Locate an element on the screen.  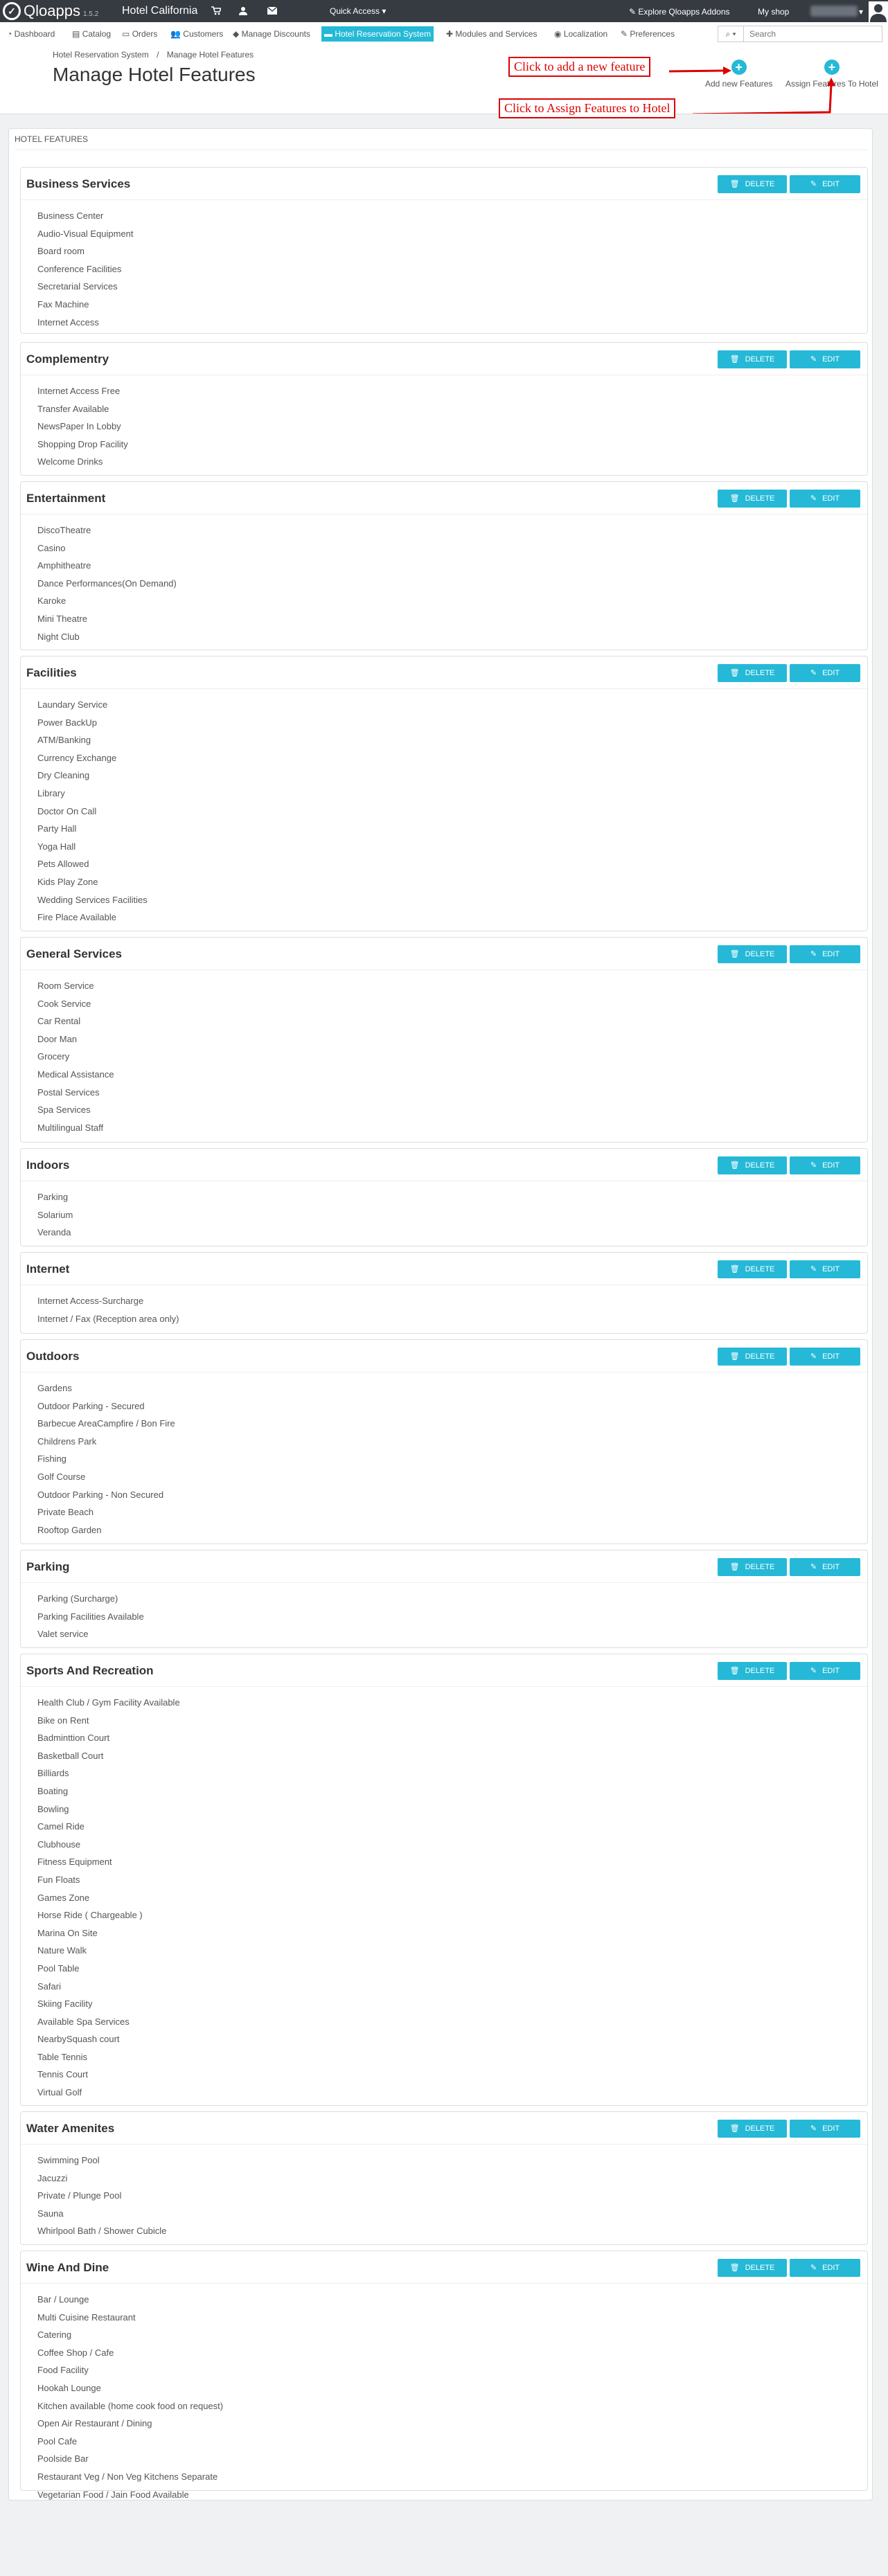
quick-access-dropdown: Quick Access ▾ is located at coordinates (358, 11).